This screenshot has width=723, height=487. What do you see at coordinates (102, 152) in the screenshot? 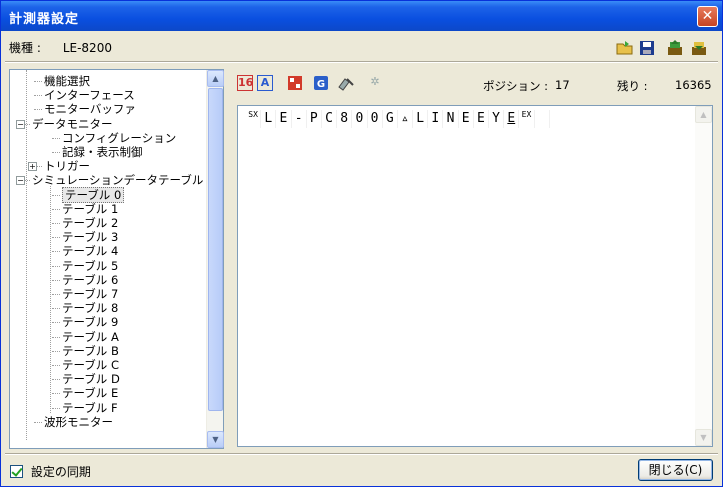
I see `tree-item: 記録・表示制御` at bounding box center [102, 152].